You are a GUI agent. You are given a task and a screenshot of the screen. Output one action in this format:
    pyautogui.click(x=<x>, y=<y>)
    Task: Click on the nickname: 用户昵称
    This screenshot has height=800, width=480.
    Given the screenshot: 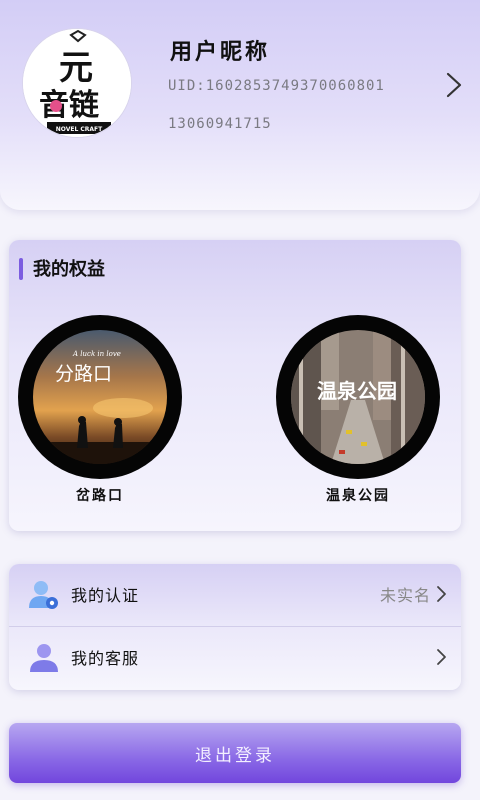 What is the action you would take?
    pyautogui.click(x=220, y=52)
    